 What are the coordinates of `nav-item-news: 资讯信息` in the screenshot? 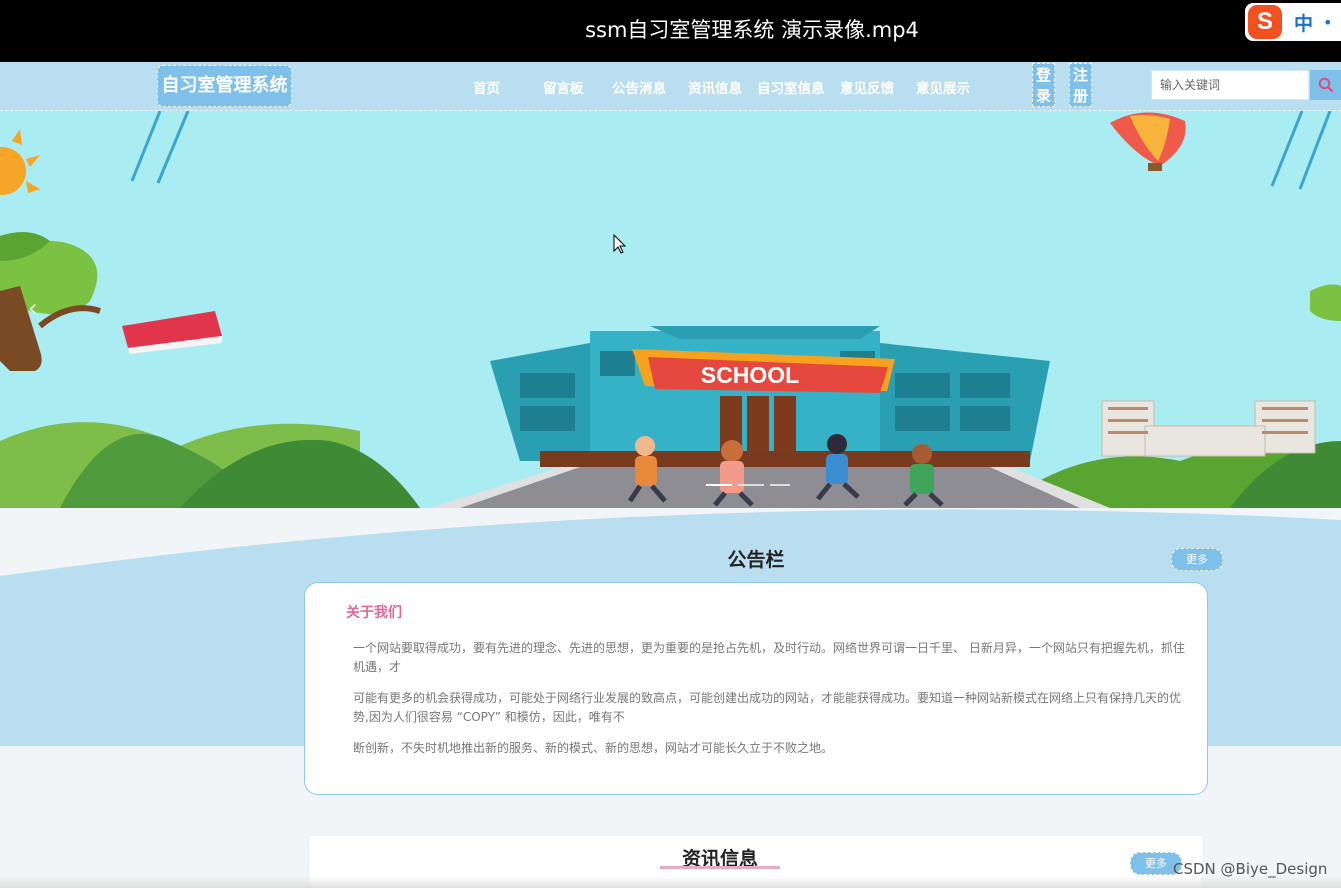 It's located at (715, 87).